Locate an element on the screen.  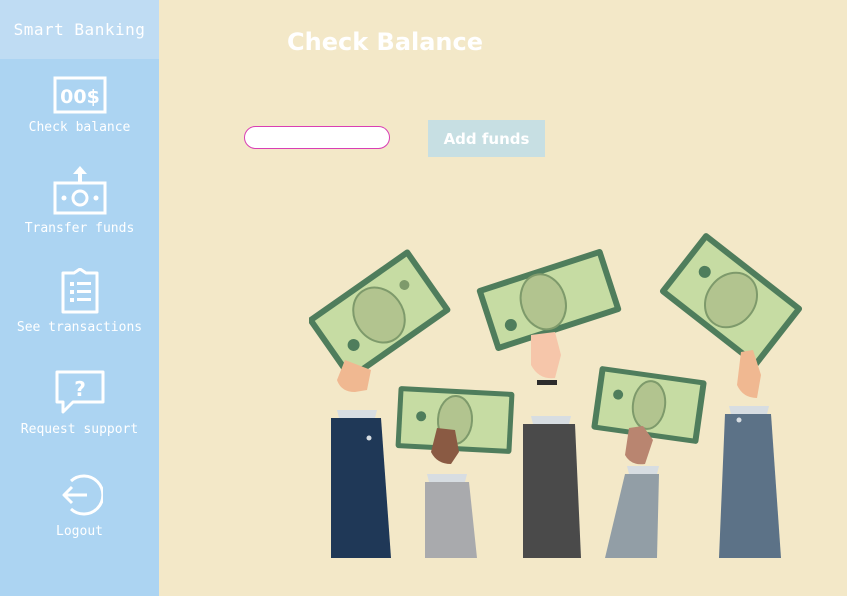
sidebar-item-logout: Logout is located at coordinates (79, 505).